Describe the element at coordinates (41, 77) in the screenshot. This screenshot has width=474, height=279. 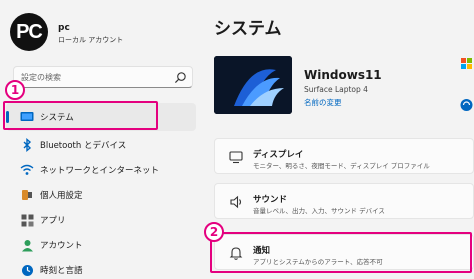
I see `search-placeholder: 設定の検索` at that location.